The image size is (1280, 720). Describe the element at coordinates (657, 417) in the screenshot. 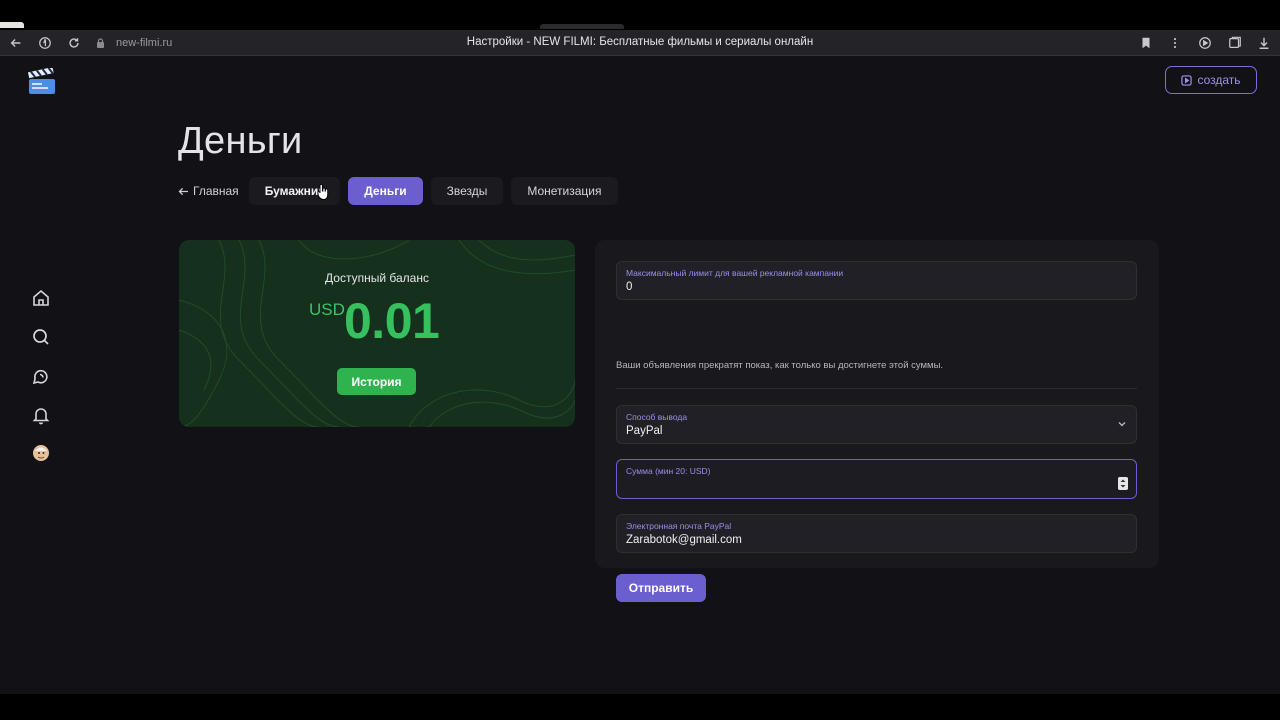

I see `withdraw-method-label: Способ вывода` at that location.